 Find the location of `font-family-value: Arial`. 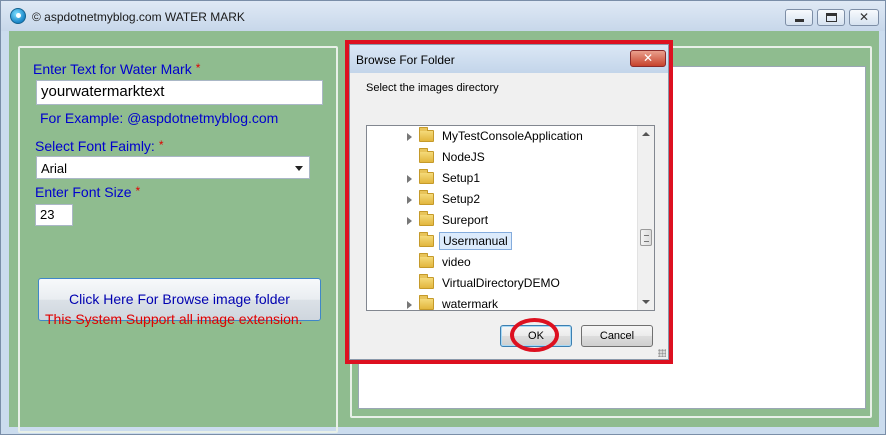

font-family-value: Arial is located at coordinates (54, 168).